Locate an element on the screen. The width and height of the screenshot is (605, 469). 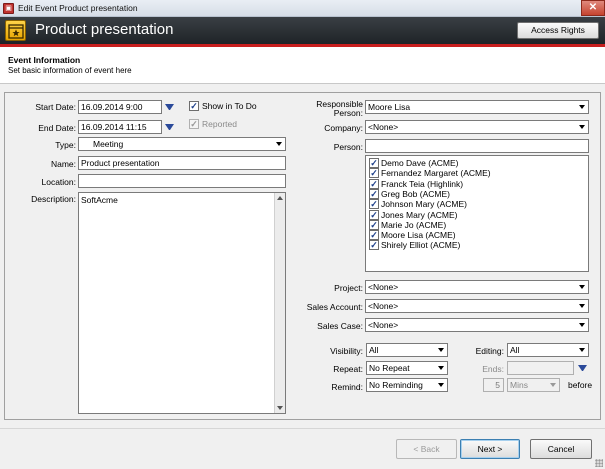
resize-grip-icon is located at coordinates (599, 463).